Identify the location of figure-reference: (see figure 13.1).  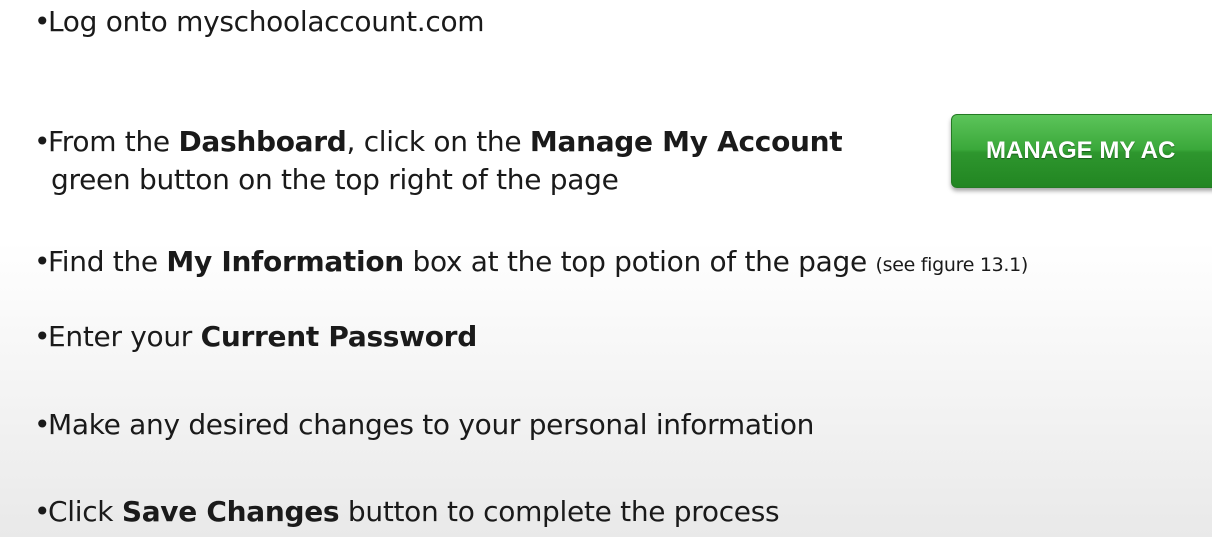
(952, 265).